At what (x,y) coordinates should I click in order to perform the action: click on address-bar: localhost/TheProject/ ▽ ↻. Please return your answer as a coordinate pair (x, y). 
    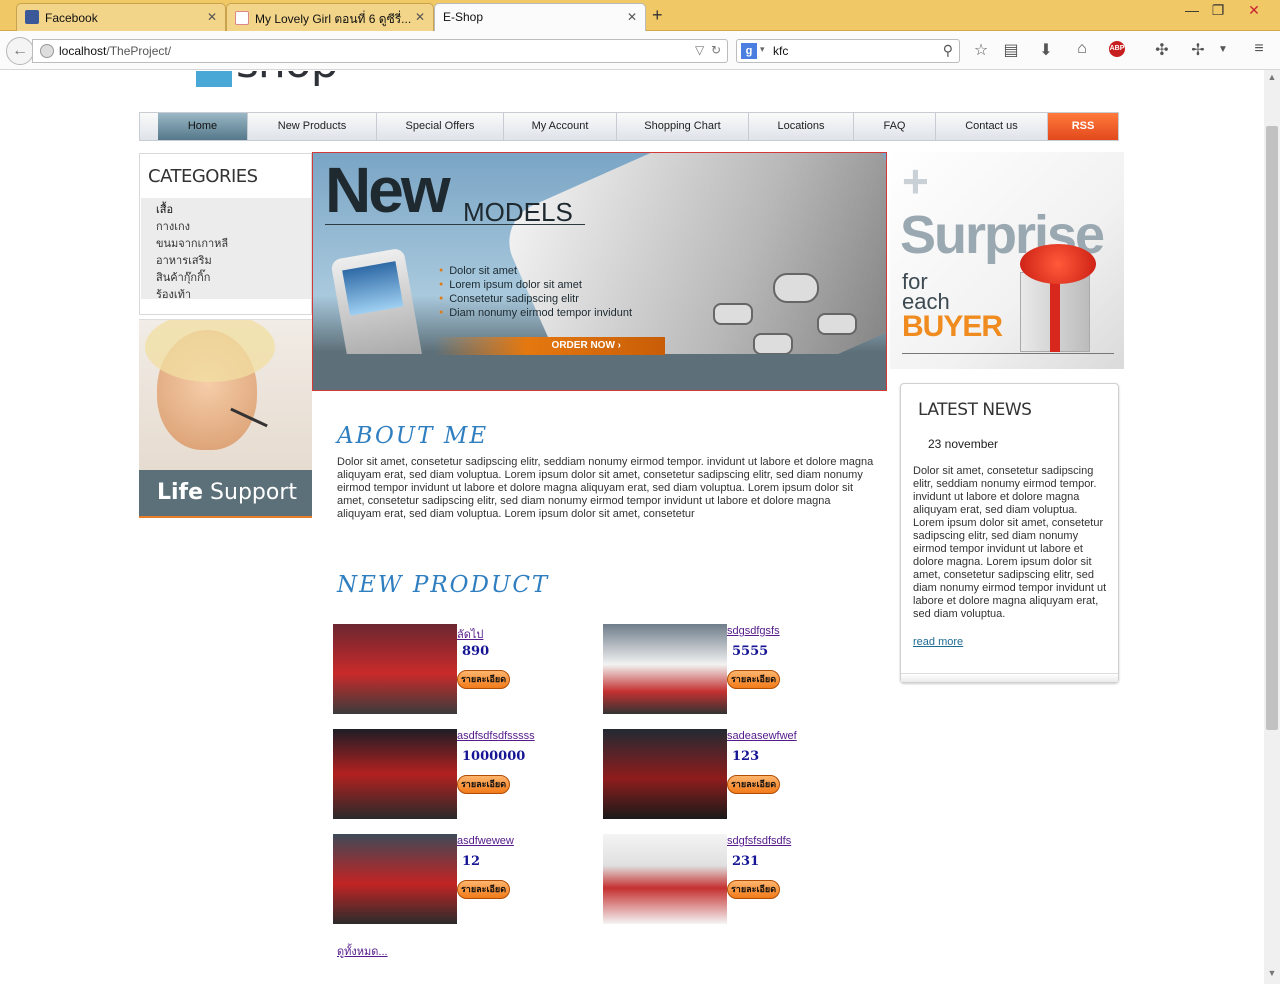
    Looking at the image, I should click on (380, 51).